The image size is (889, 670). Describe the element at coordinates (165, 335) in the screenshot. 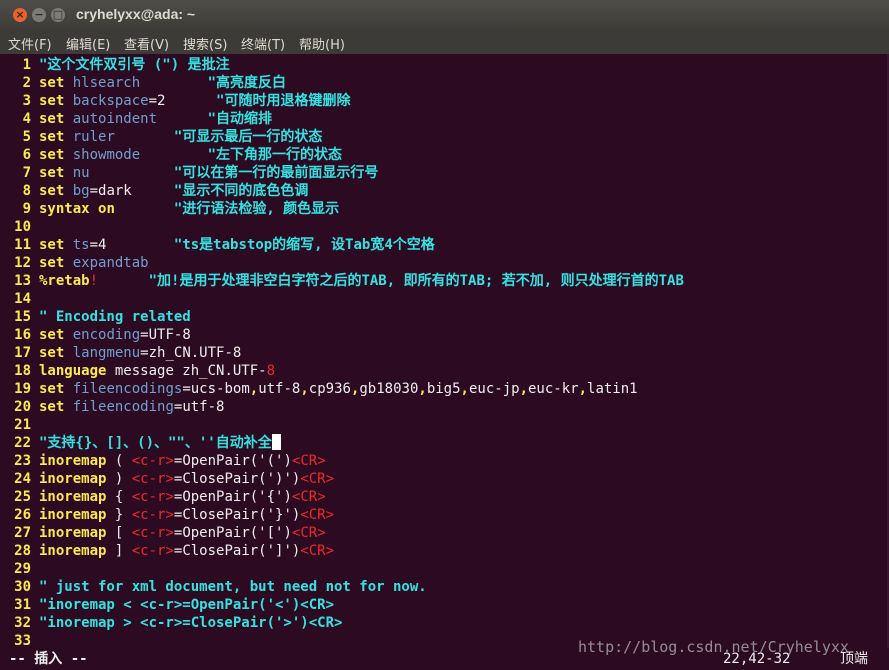

I see `code-token: =UTF-8` at that location.